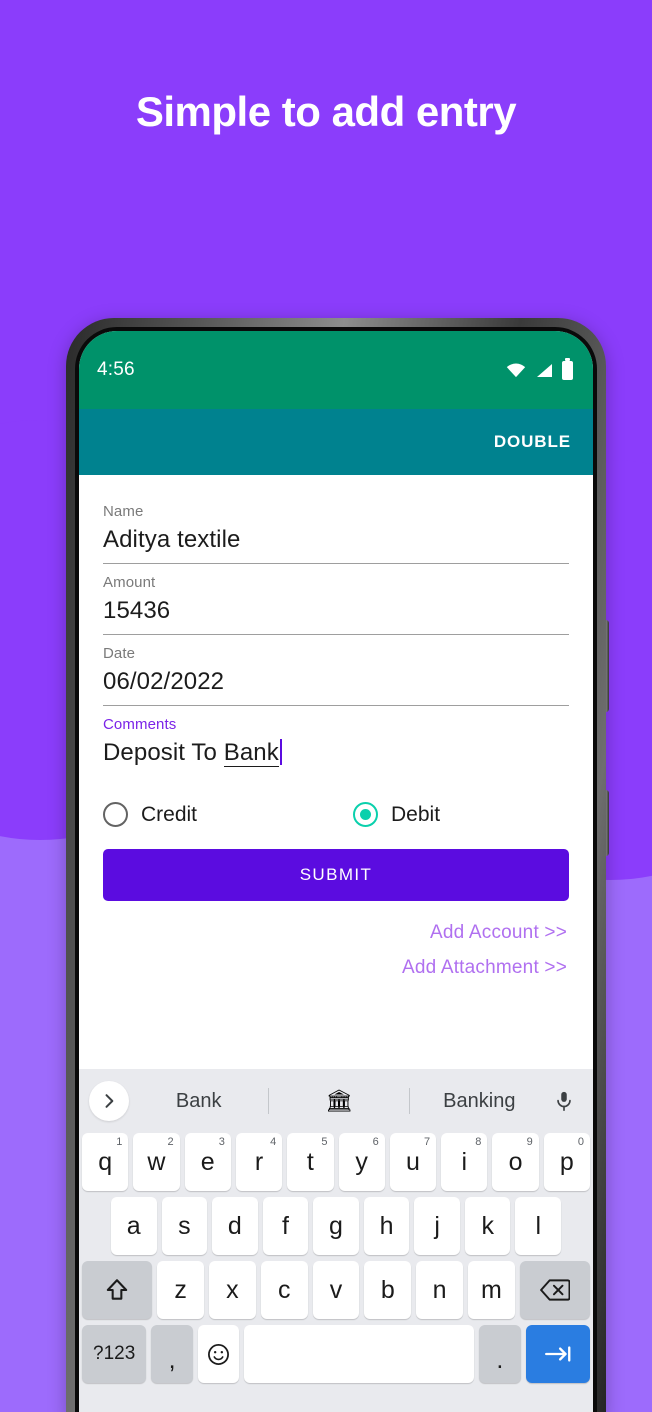  Describe the element at coordinates (564, 1101) in the screenshot. I see `microphone-icon` at that location.